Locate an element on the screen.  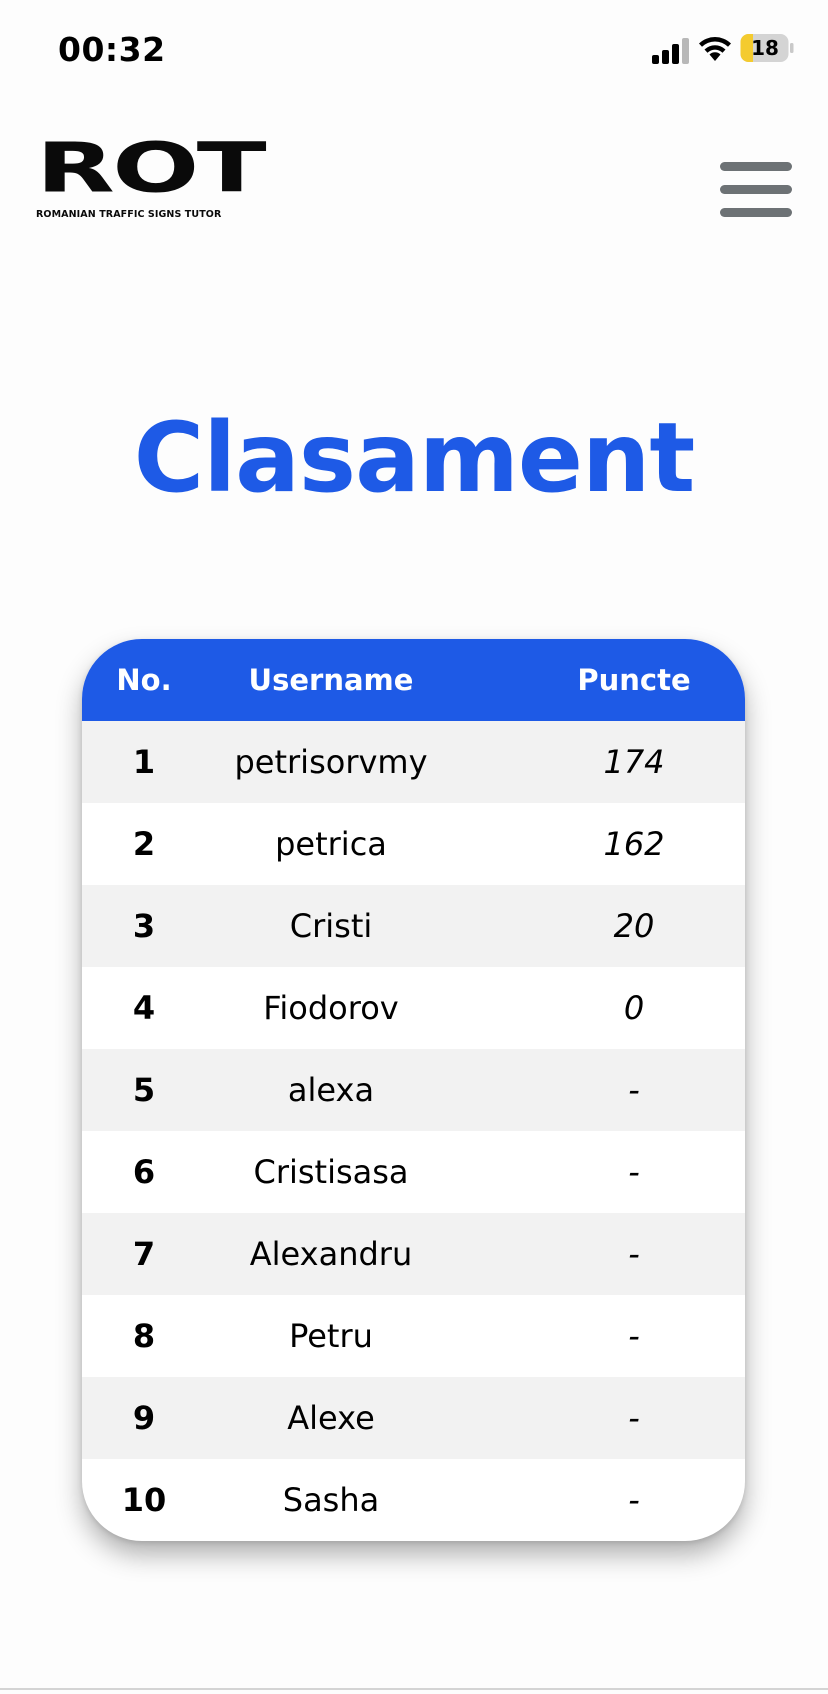
points-cell: 174 is located at coordinates (634, 762).